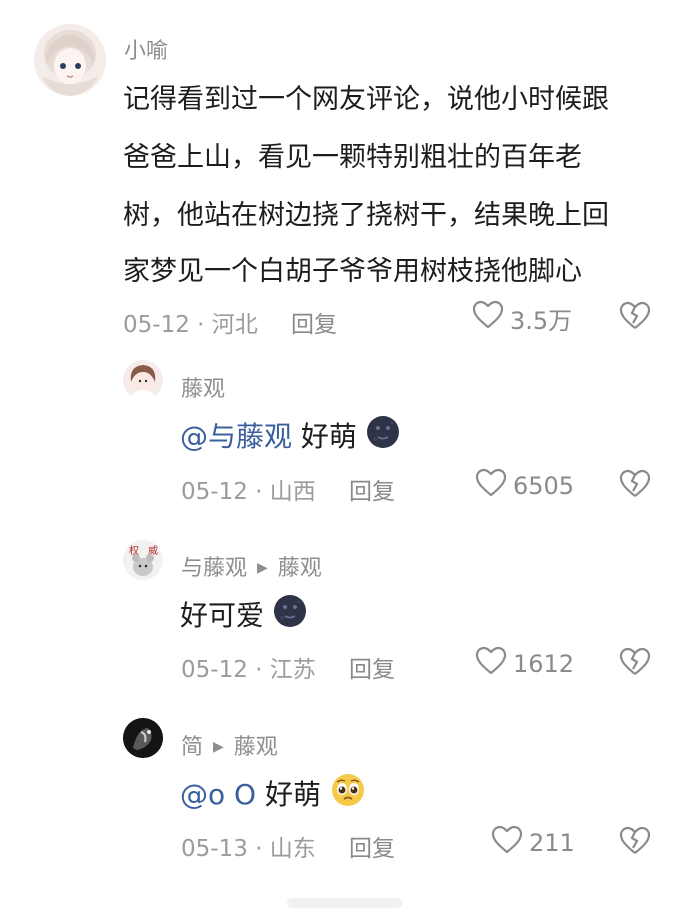 The image size is (690, 920). I want to click on timestamp-location: 05-12 · 河北, so click(190, 325).